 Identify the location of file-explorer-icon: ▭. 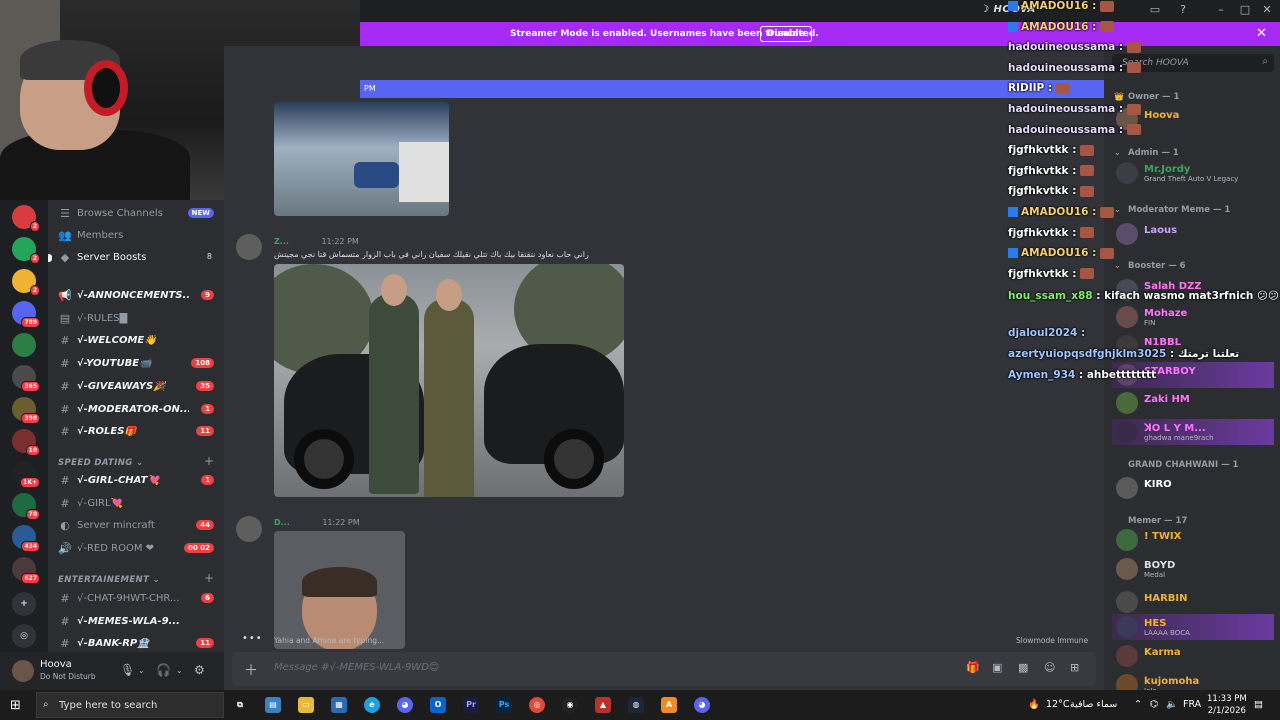
(306, 705).